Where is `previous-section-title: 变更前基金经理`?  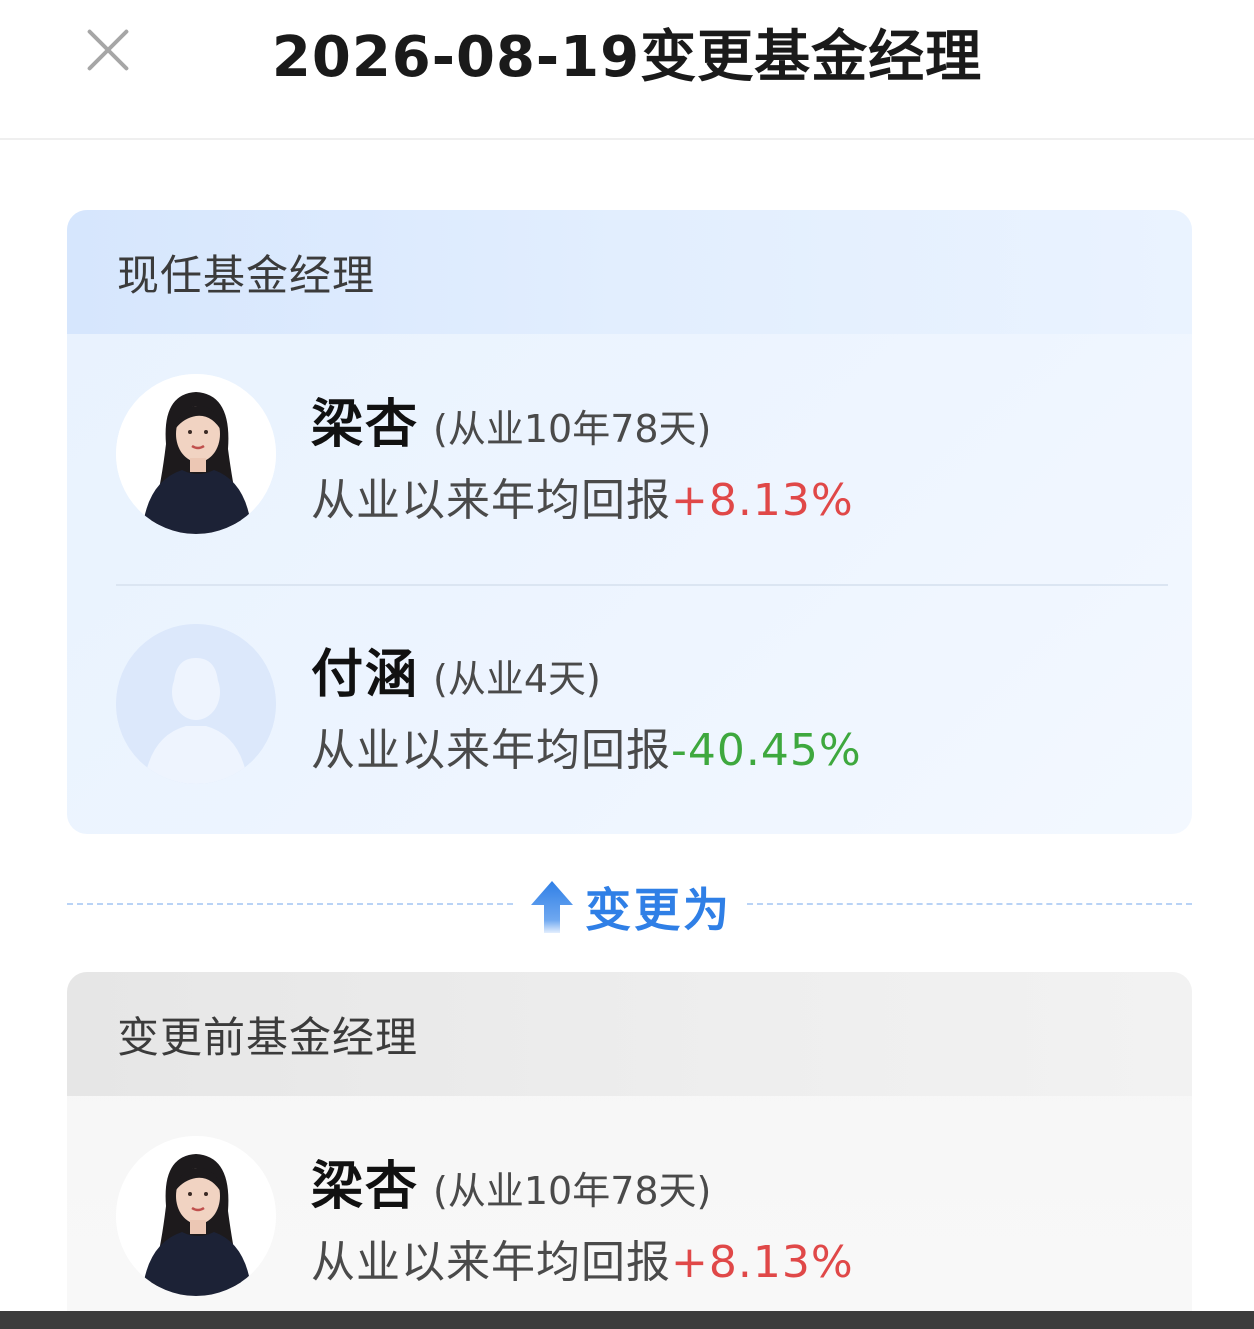
previous-section-title: 变更前基金经理 is located at coordinates (629, 1034).